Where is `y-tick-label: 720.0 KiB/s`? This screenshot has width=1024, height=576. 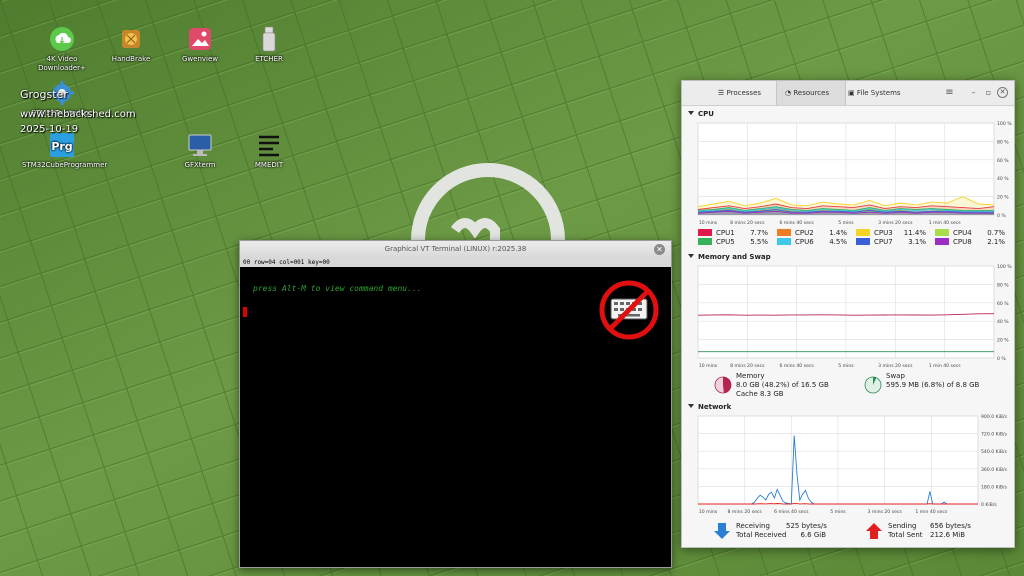
y-tick-label: 720.0 KiB/s is located at coordinates (994, 435).